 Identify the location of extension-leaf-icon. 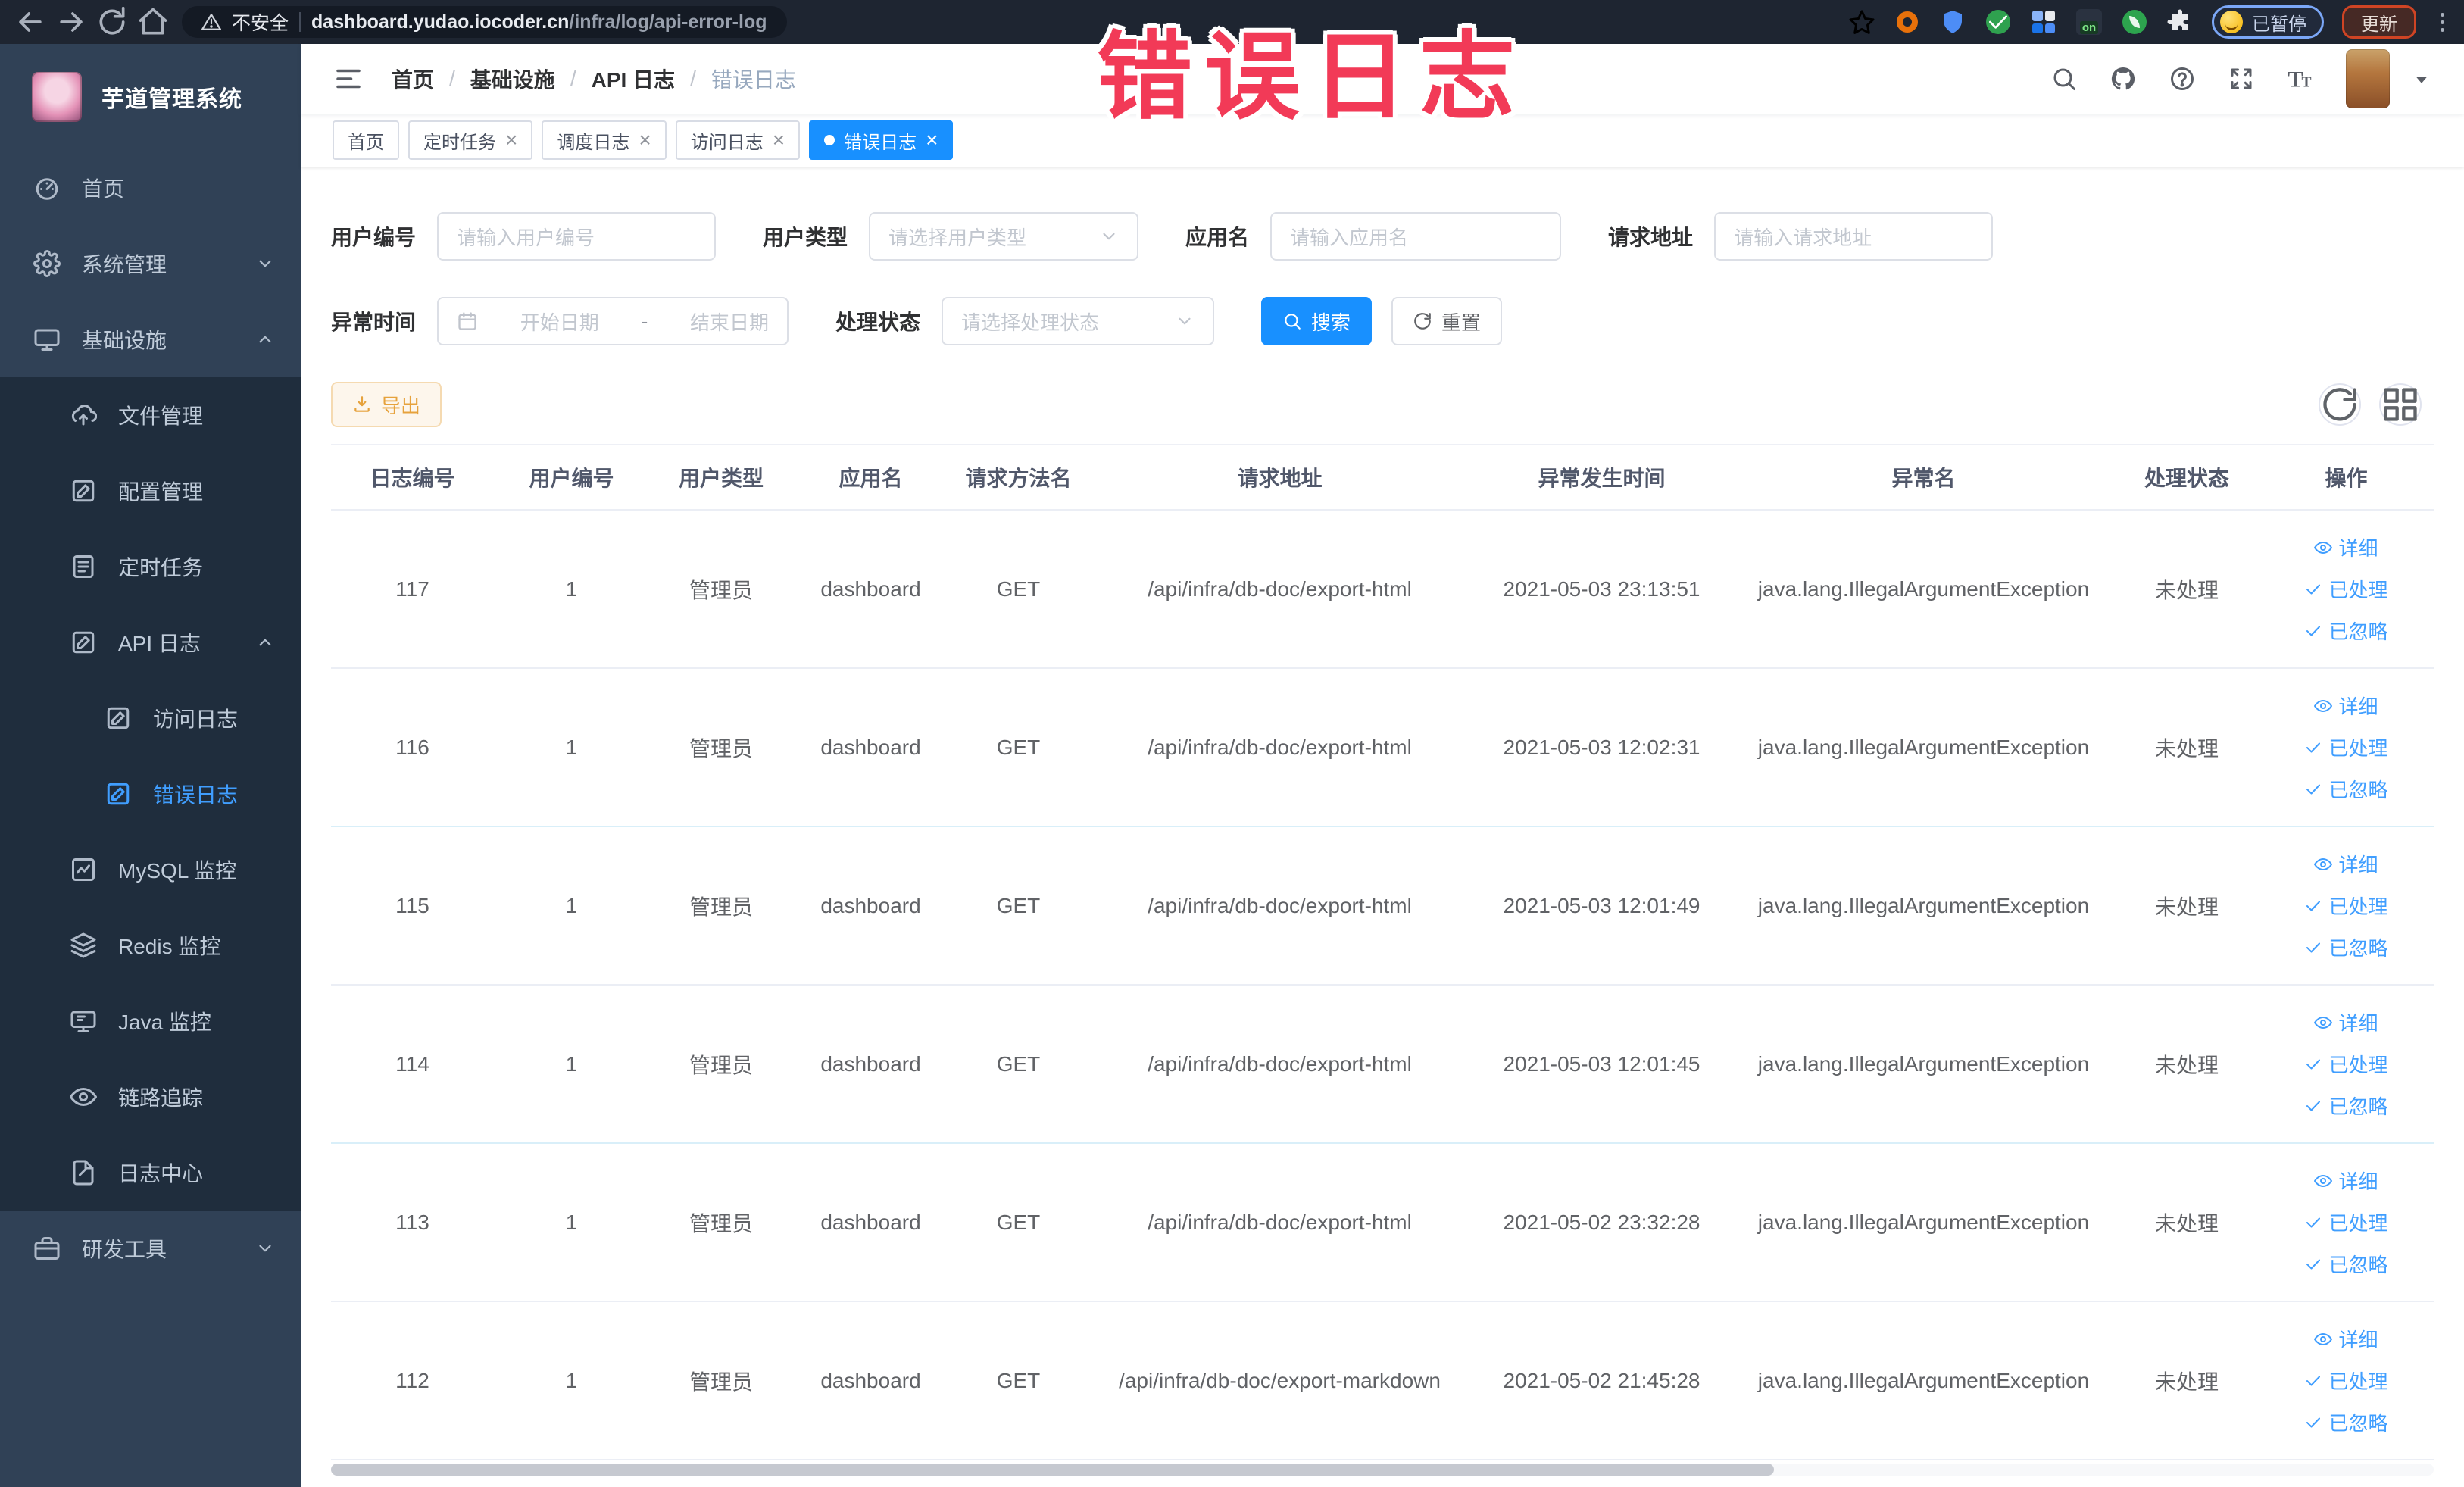
(2134, 22).